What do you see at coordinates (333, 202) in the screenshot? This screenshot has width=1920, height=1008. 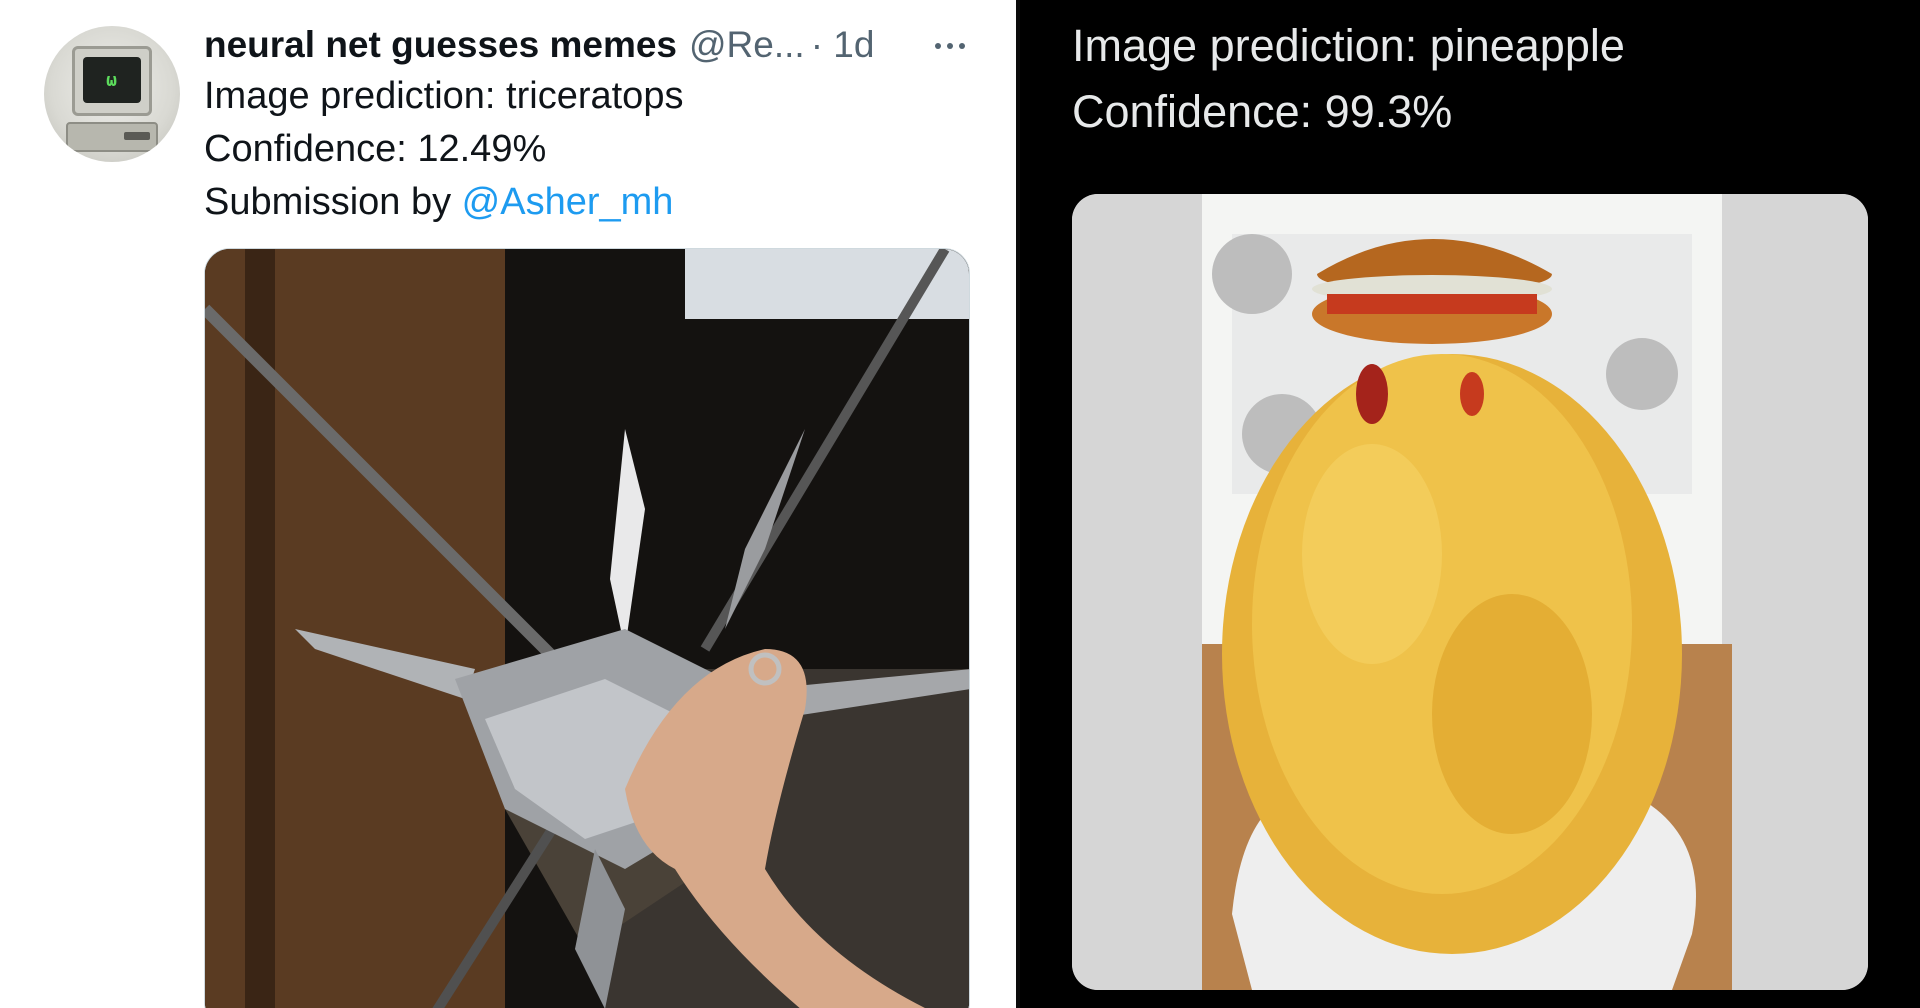 I see `submission-prefix: Submission by` at bounding box center [333, 202].